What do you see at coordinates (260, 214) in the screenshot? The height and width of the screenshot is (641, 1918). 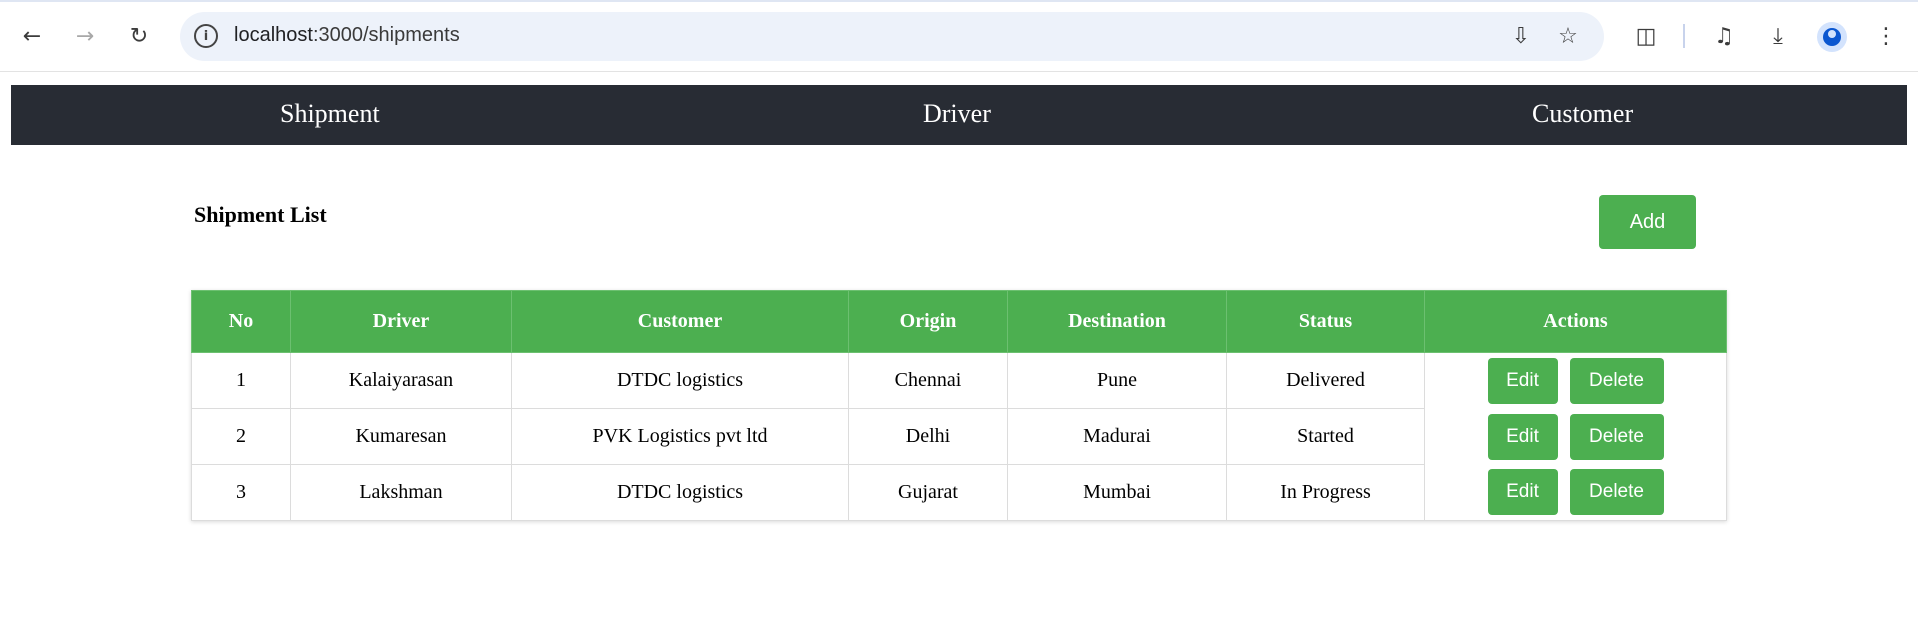 I see `page-title: Shipment List` at bounding box center [260, 214].